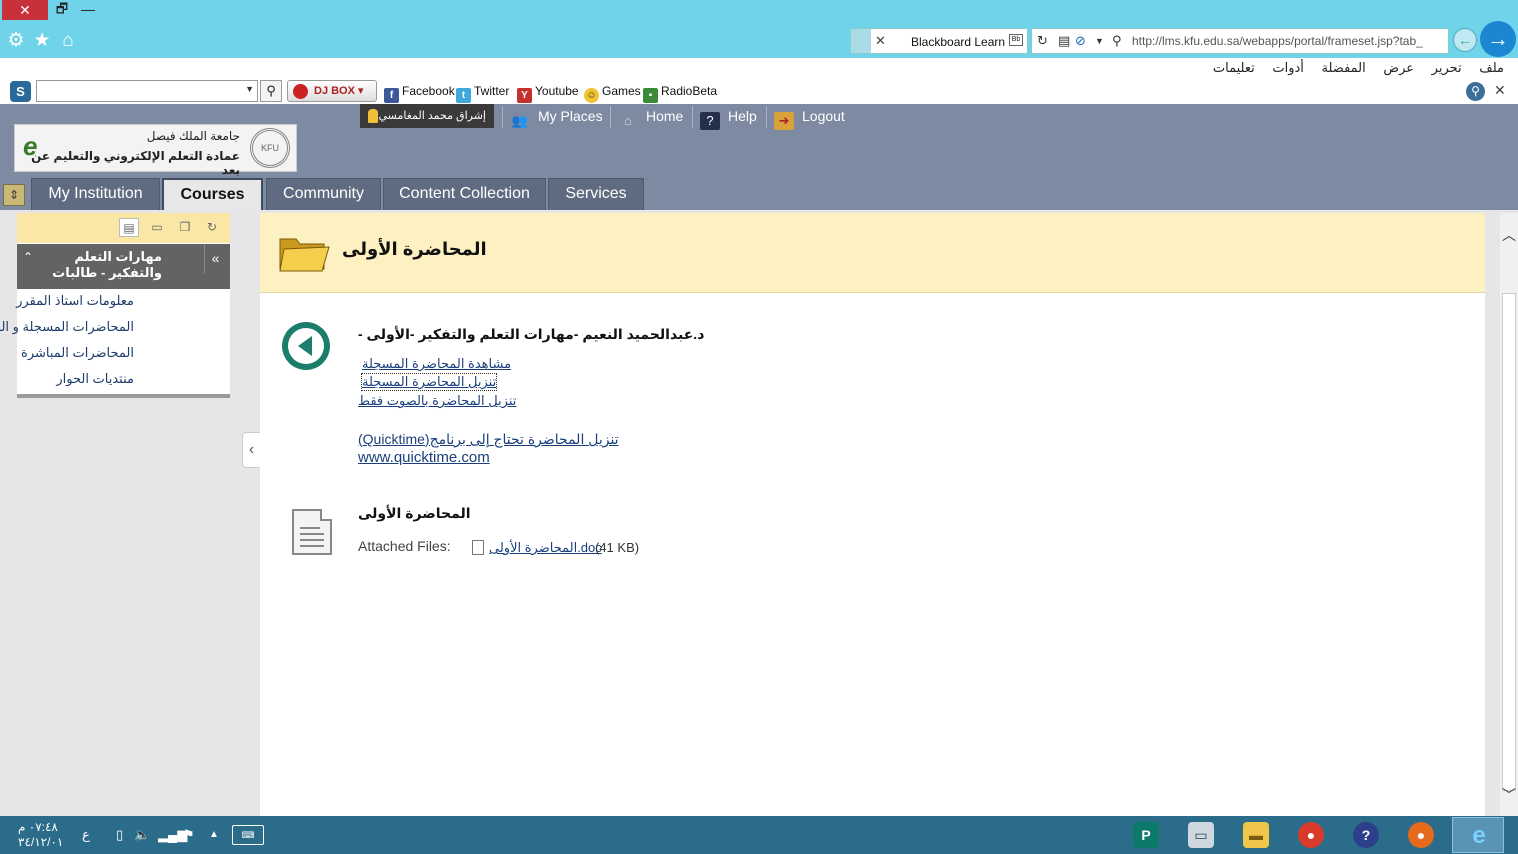 This screenshot has height=854, width=1518. Describe the element at coordinates (212, 194) in the screenshot. I see `tab-courses: Courses` at that location.